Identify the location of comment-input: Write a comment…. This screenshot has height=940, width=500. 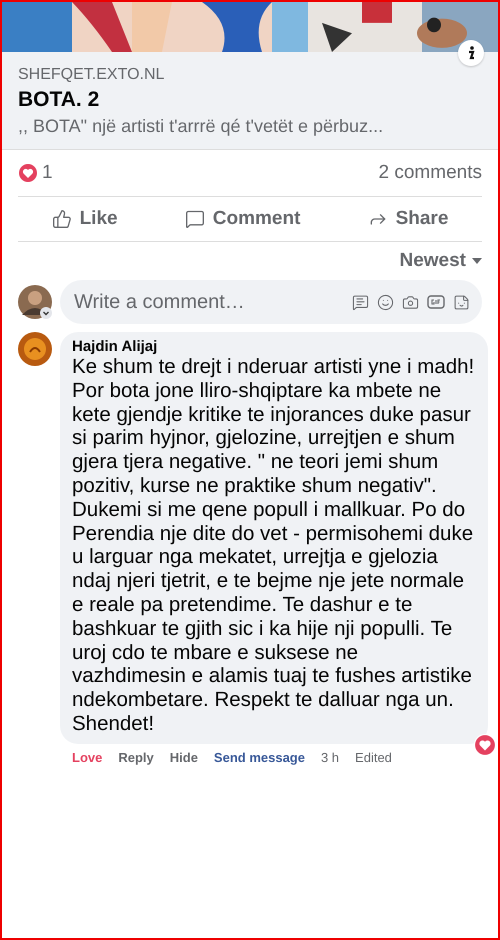
(208, 302).